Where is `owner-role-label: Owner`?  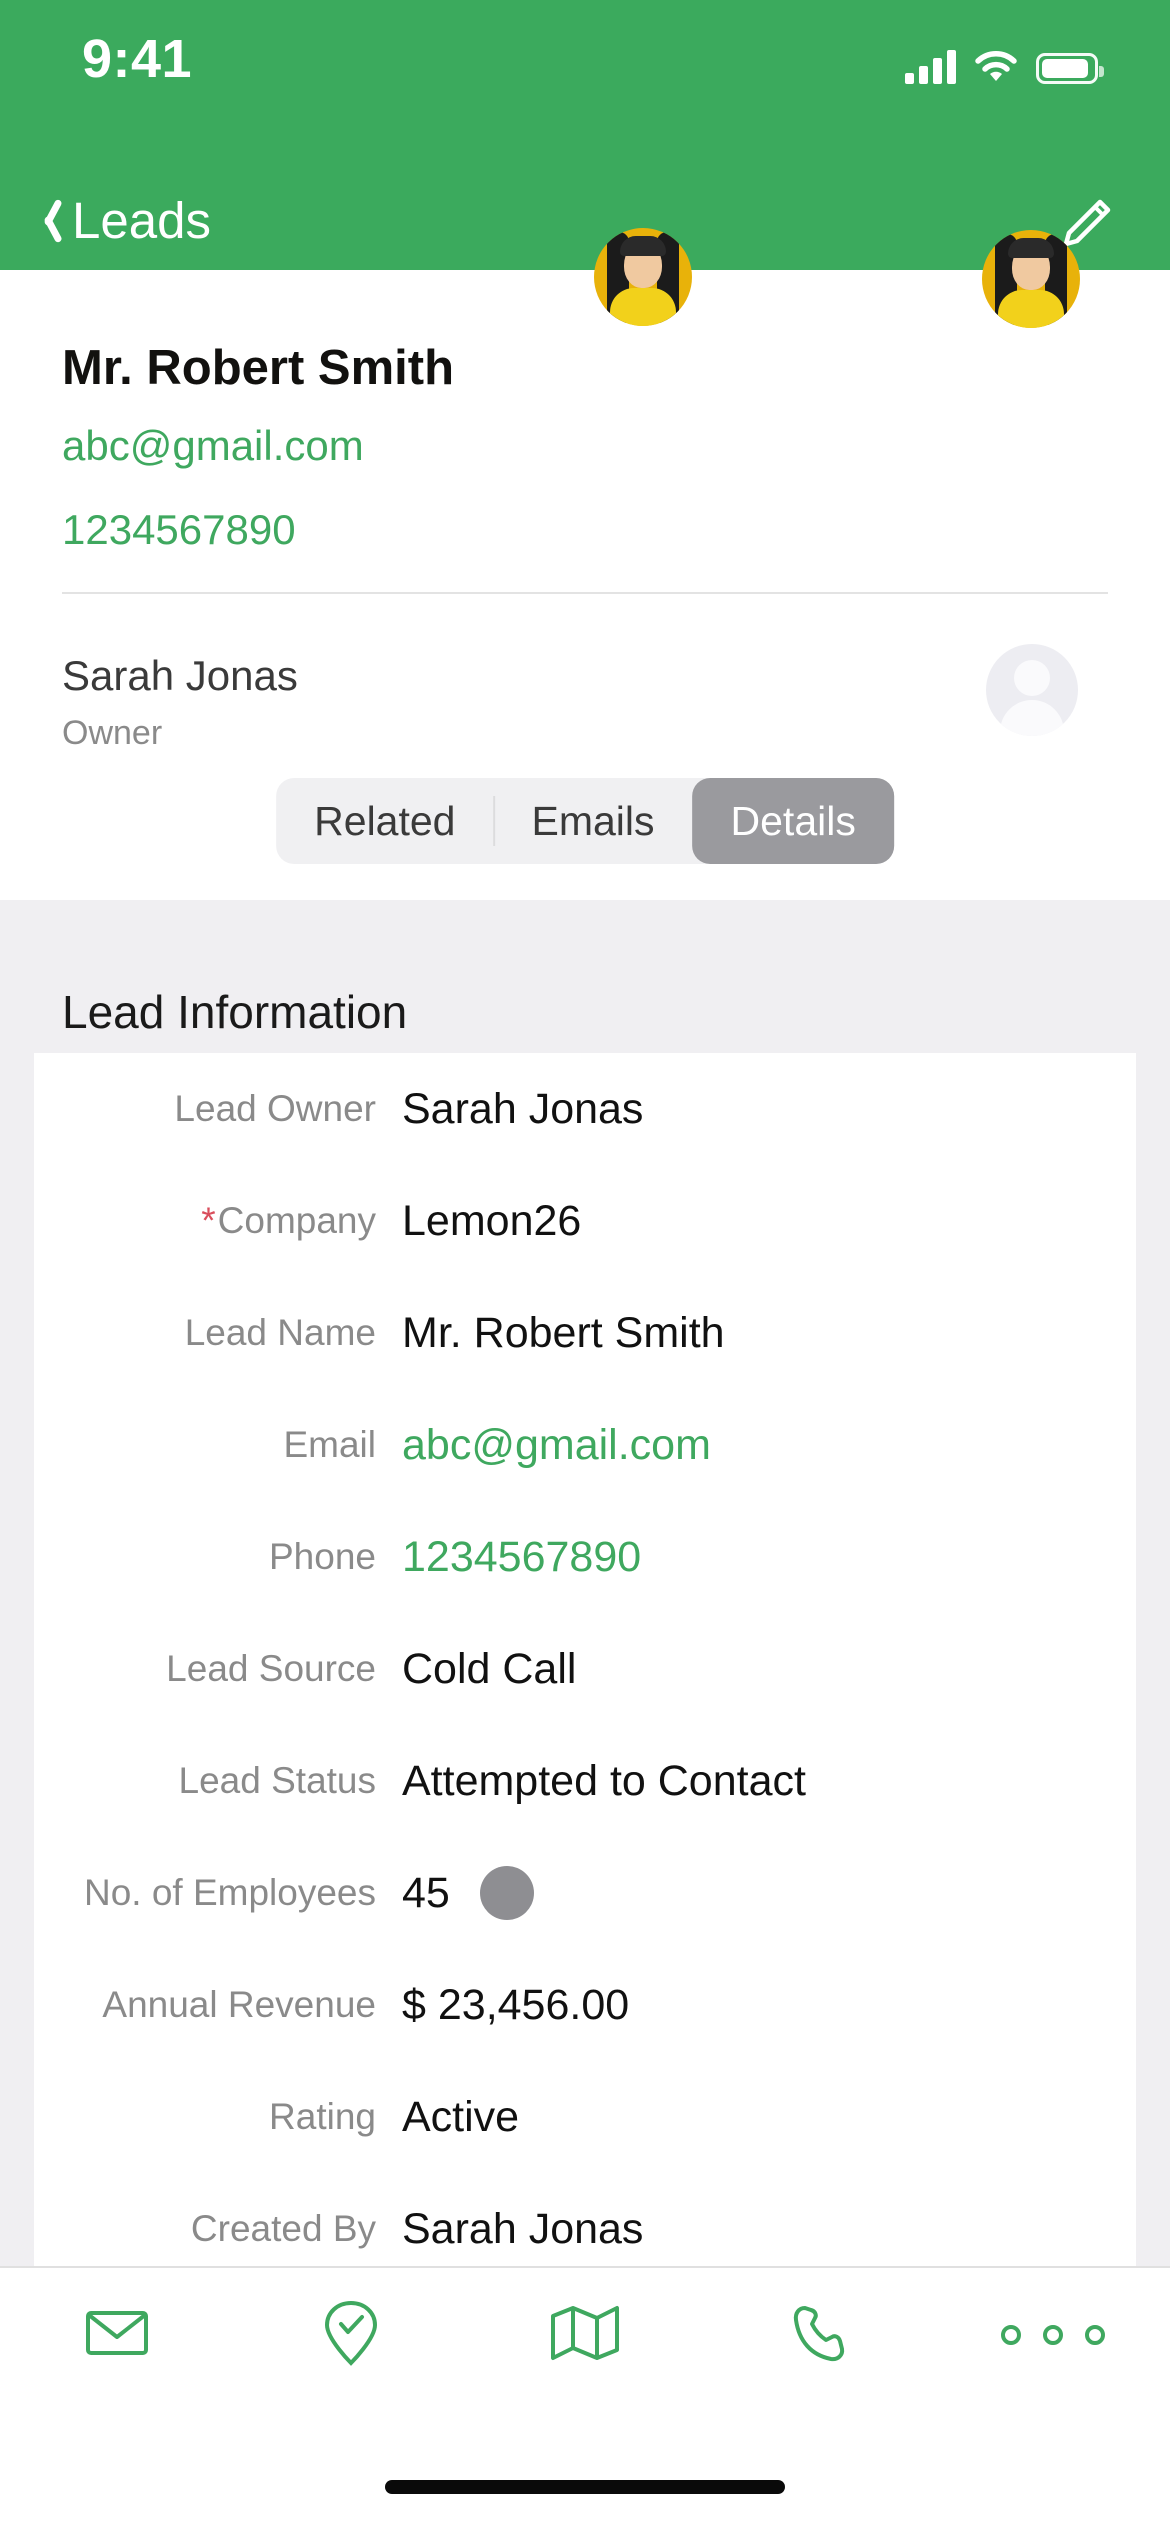
owner-role-label: Owner is located at coordinates (112, 733).